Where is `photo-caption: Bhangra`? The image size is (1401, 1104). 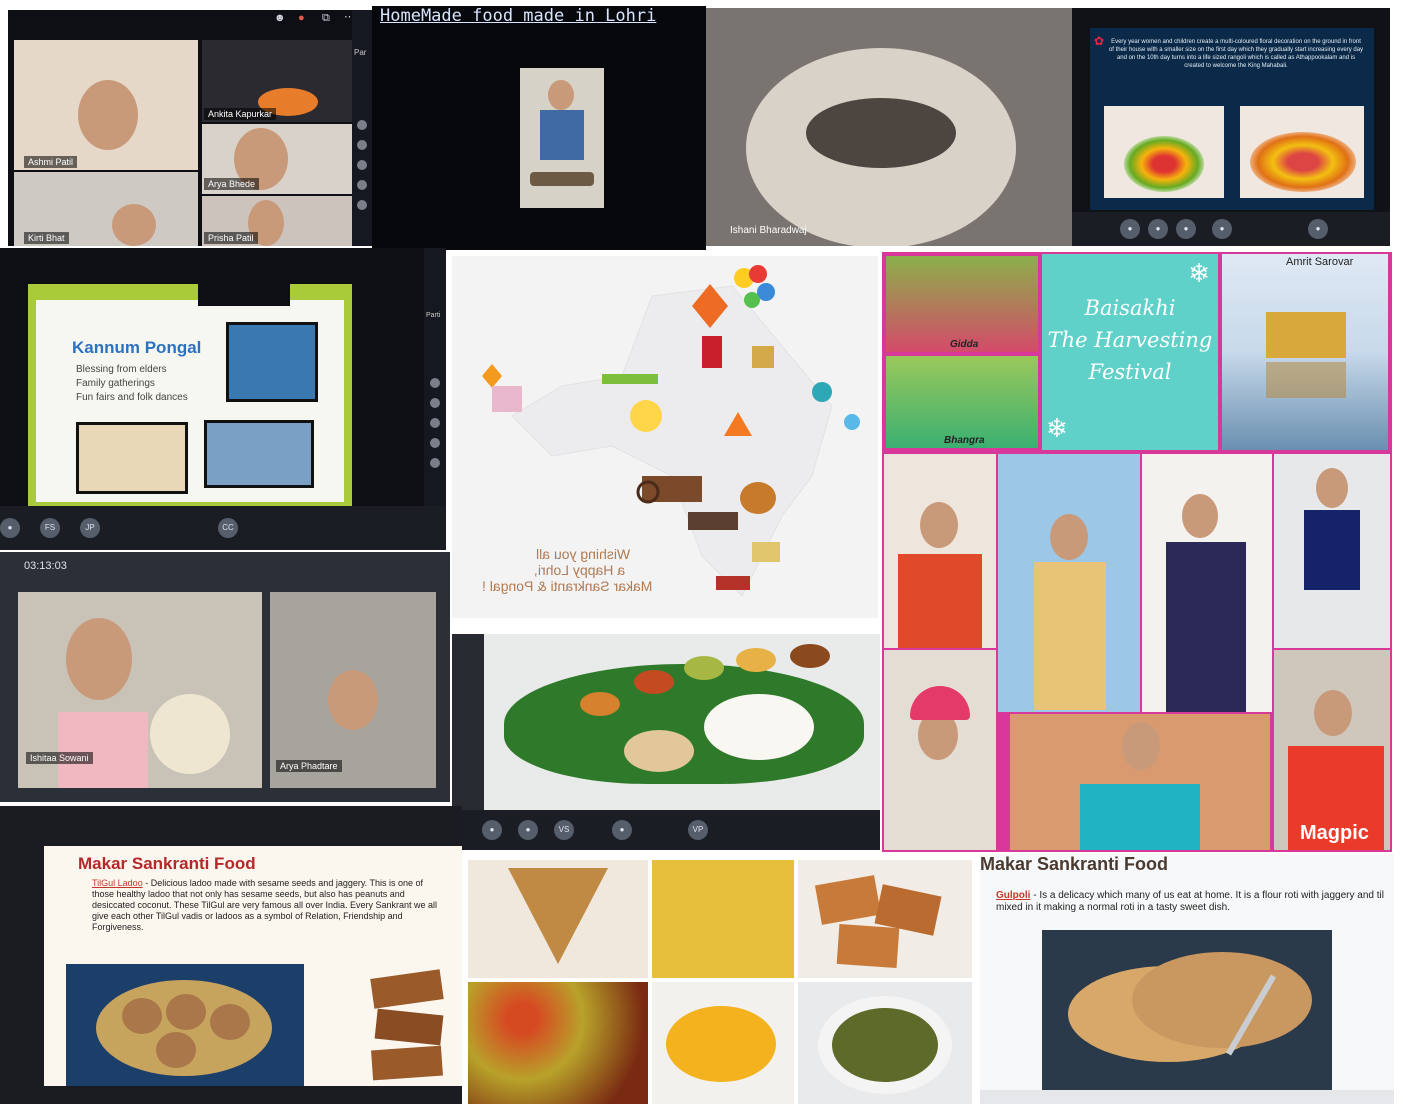
photo-caption: Bhangra is located at coordinates (964, 440).